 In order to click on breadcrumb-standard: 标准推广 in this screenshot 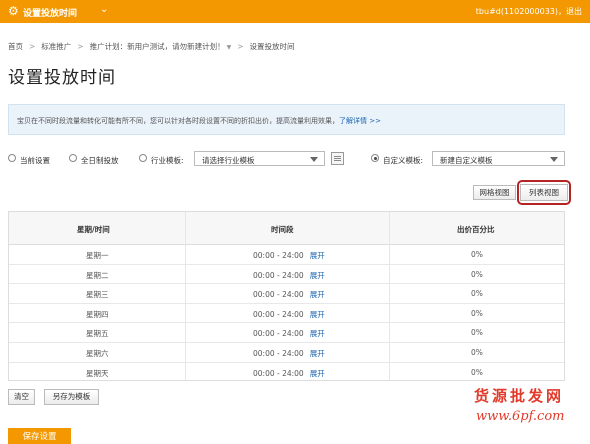, I will do `click(56, 46)`.